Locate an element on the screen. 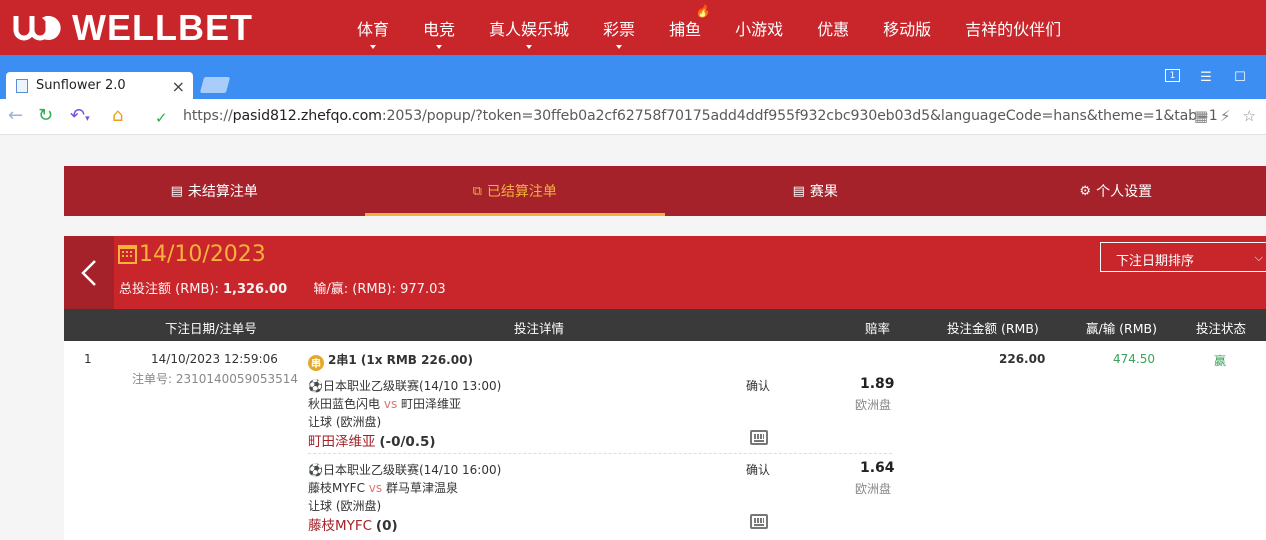 The width and height of the screenshot is (1266, 540). col-status: 投注状态 is located at coordinates (1221, 328).